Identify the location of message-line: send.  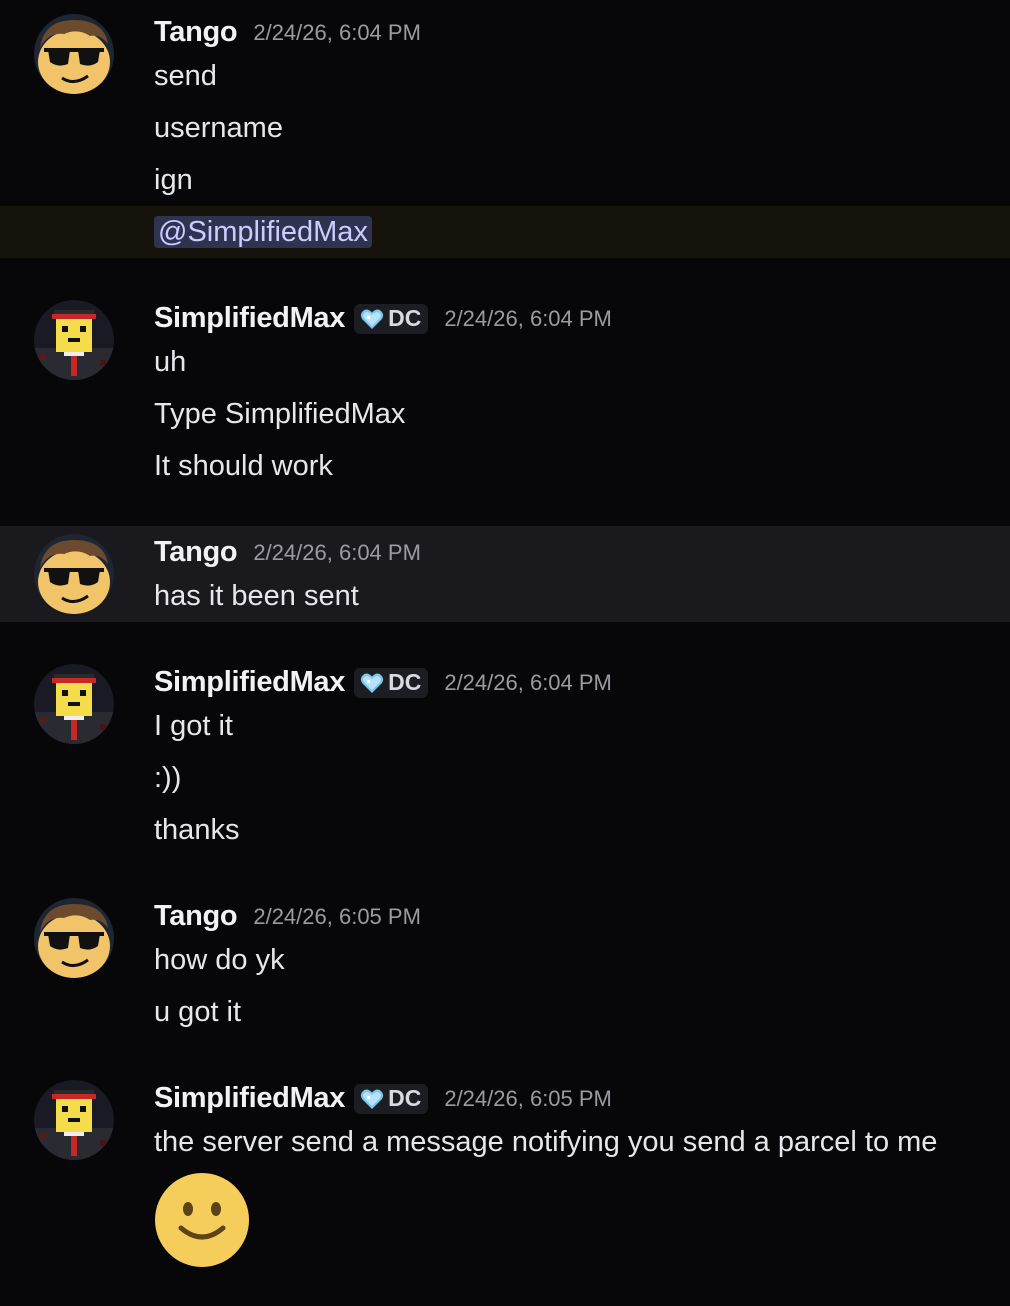
(185, 76).